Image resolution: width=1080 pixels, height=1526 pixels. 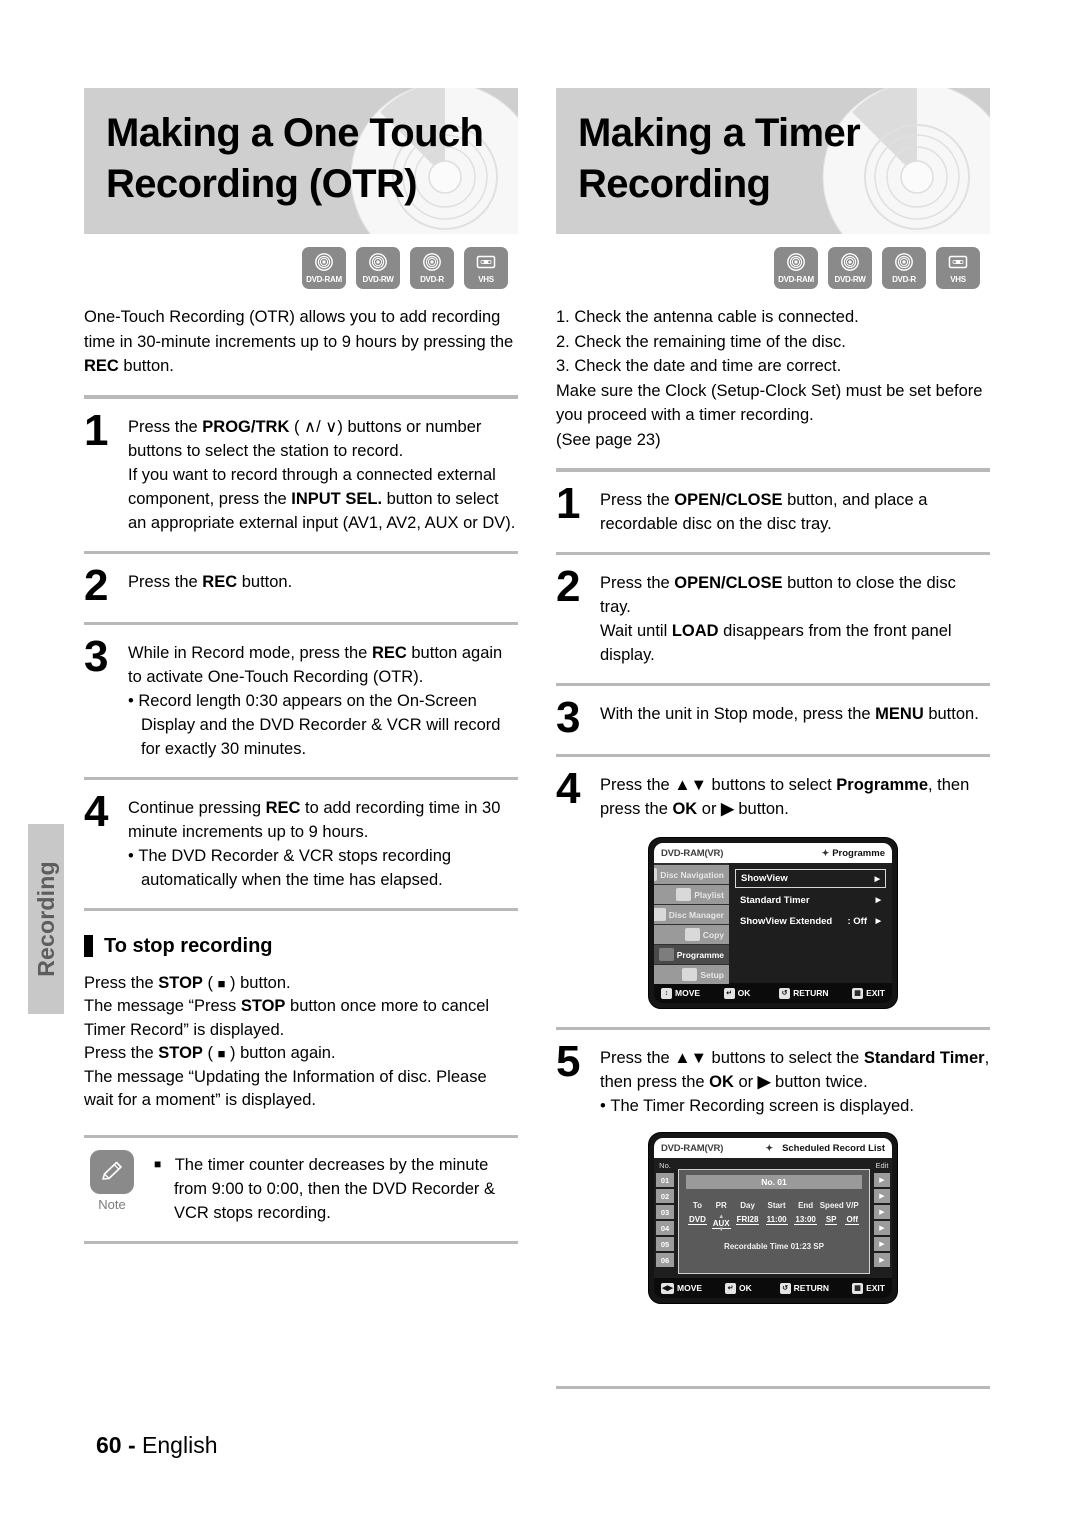 What do you see at coordinates (852, 1205) in the screenshot?
I see `col-header-vp: V/P` at bounding box center [852, 1205].